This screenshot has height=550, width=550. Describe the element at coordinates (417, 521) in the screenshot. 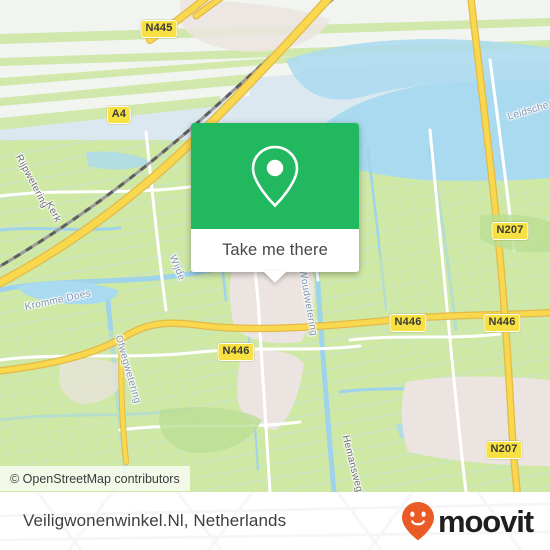

I see `moovit-smiley-pin-icon` at that location.